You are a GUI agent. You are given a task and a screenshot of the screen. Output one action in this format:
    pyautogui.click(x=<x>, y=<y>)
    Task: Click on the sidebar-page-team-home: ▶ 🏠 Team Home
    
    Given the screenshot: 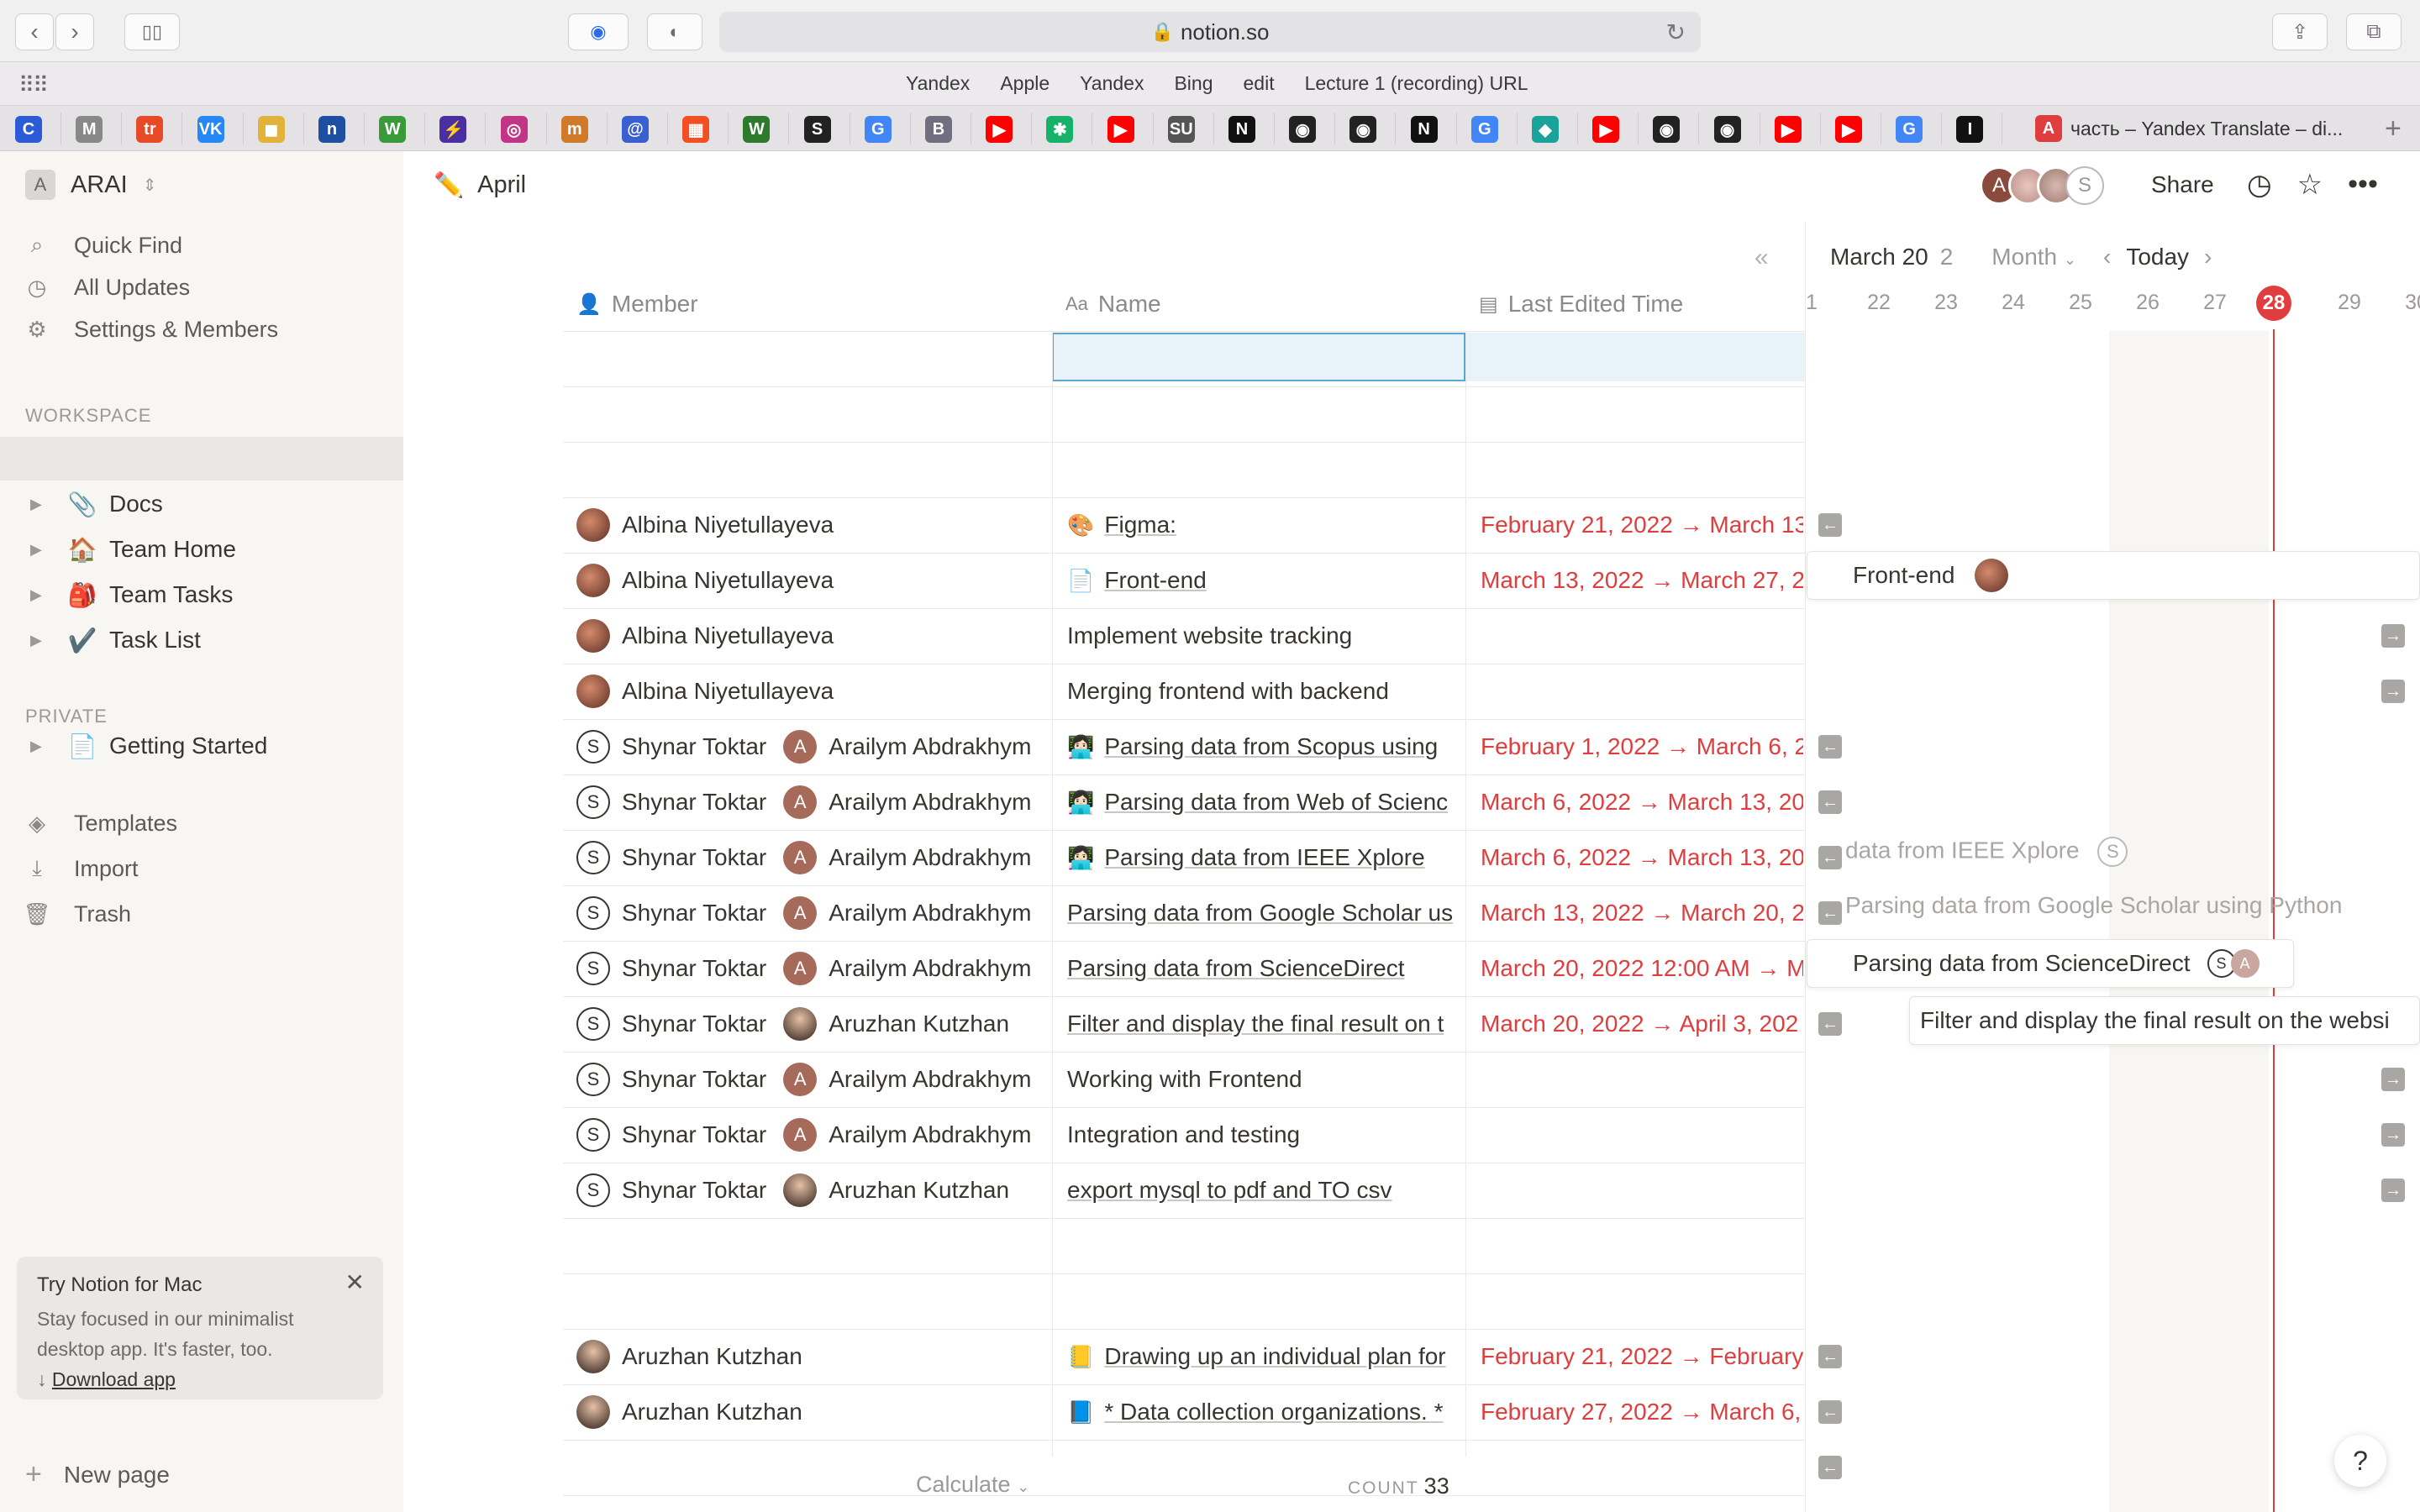 What is the action you would take?
    pyautogui.click(x=202, y=549)
    